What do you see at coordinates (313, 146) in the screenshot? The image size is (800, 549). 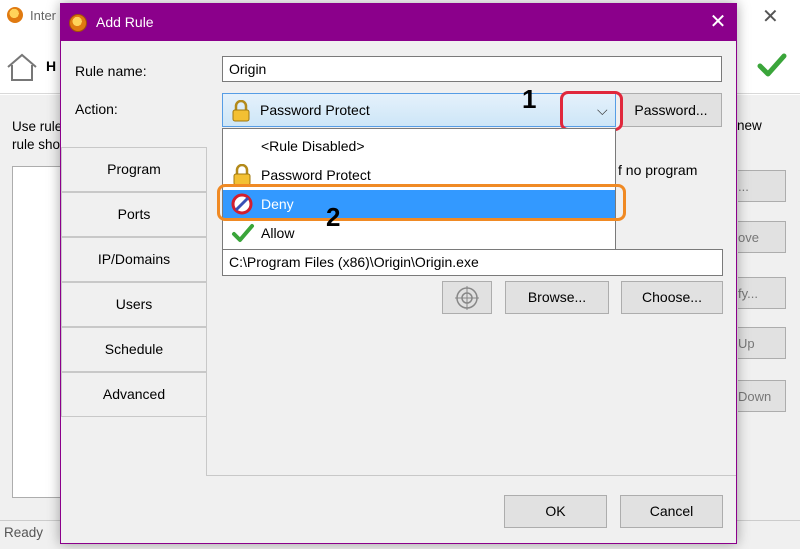 I see `option-label: <Rule Disabled>` at bounding box center [313, 146].